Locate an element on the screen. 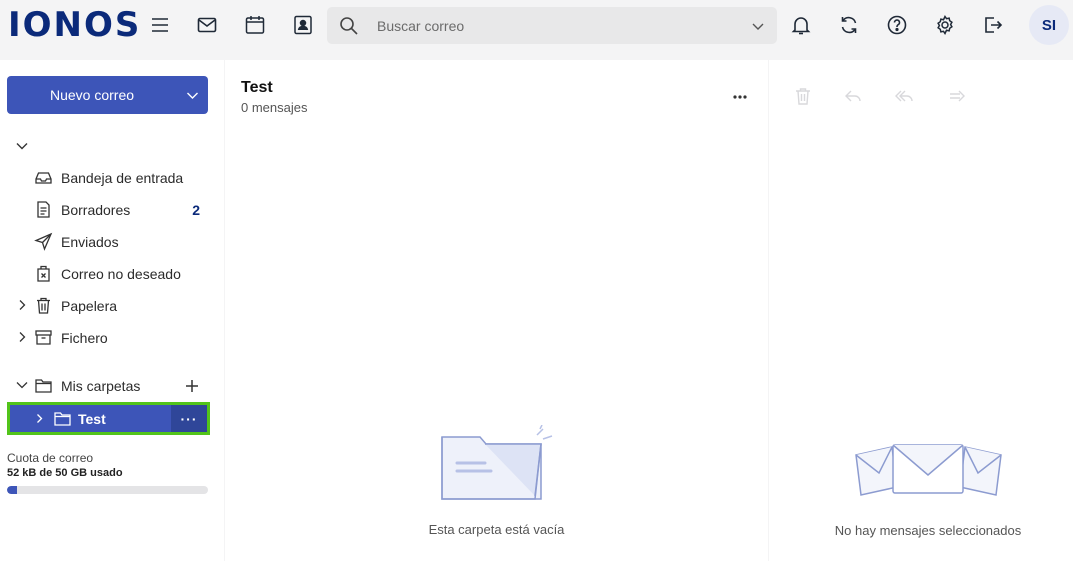  more-options-icon is located at coordinates (740, 97).